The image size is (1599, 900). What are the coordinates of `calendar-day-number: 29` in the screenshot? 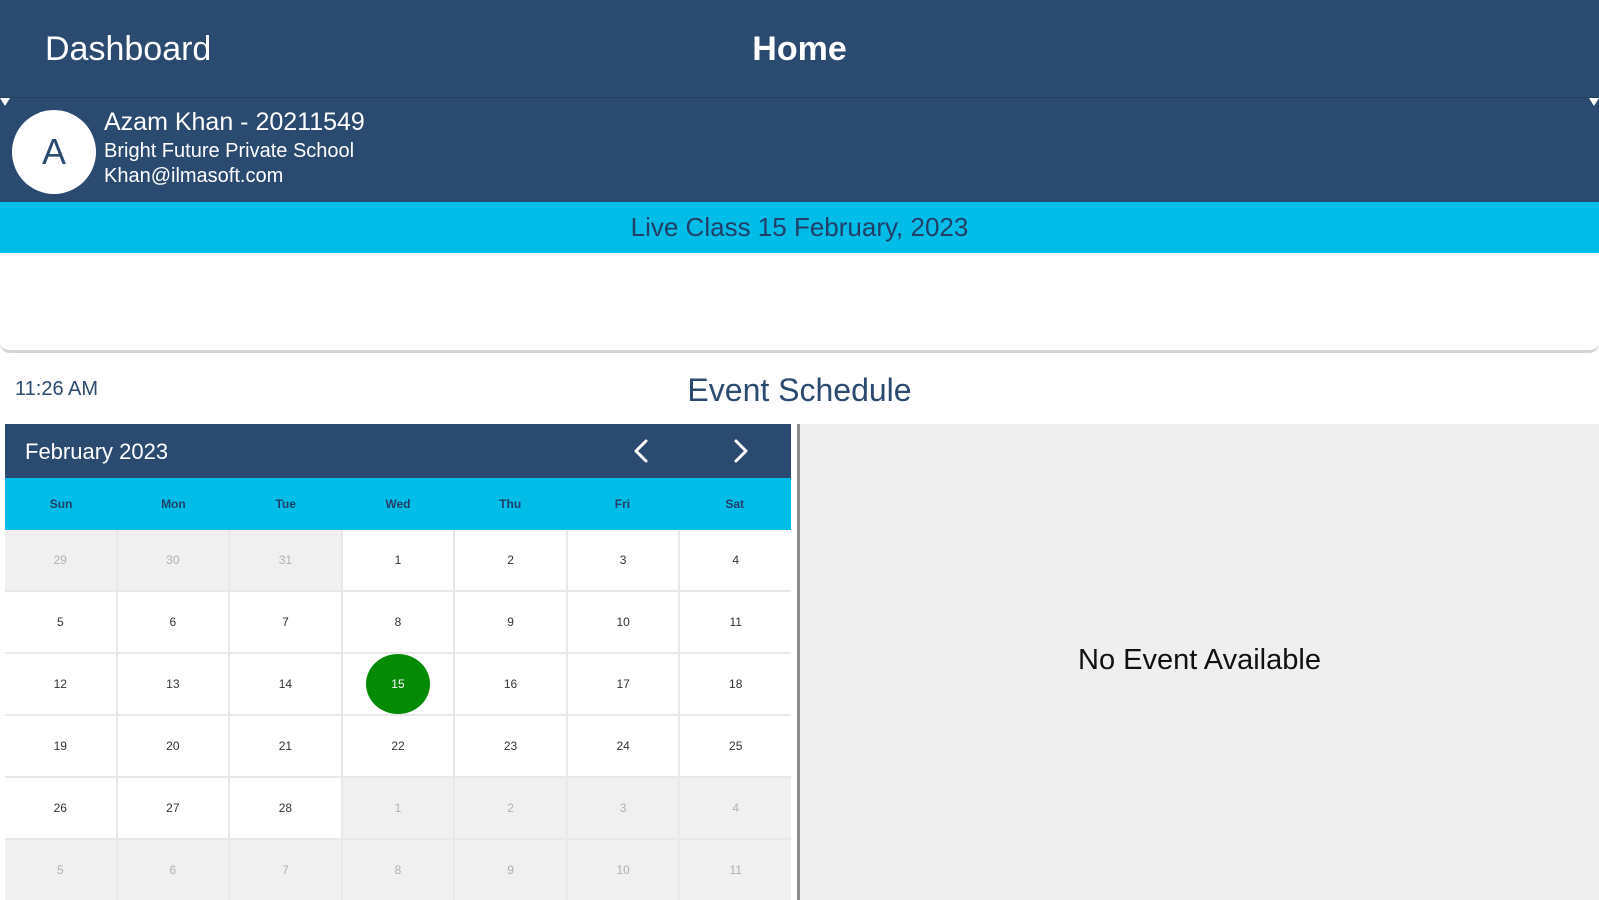 It's located at (60, 560).